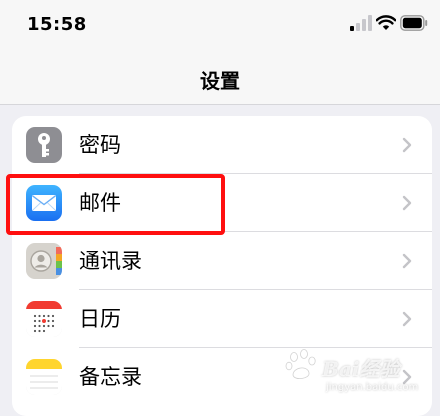 This screenshot has height=416, width=440. I want to click on watermark-brand: Bai经验, so click(361, 369).